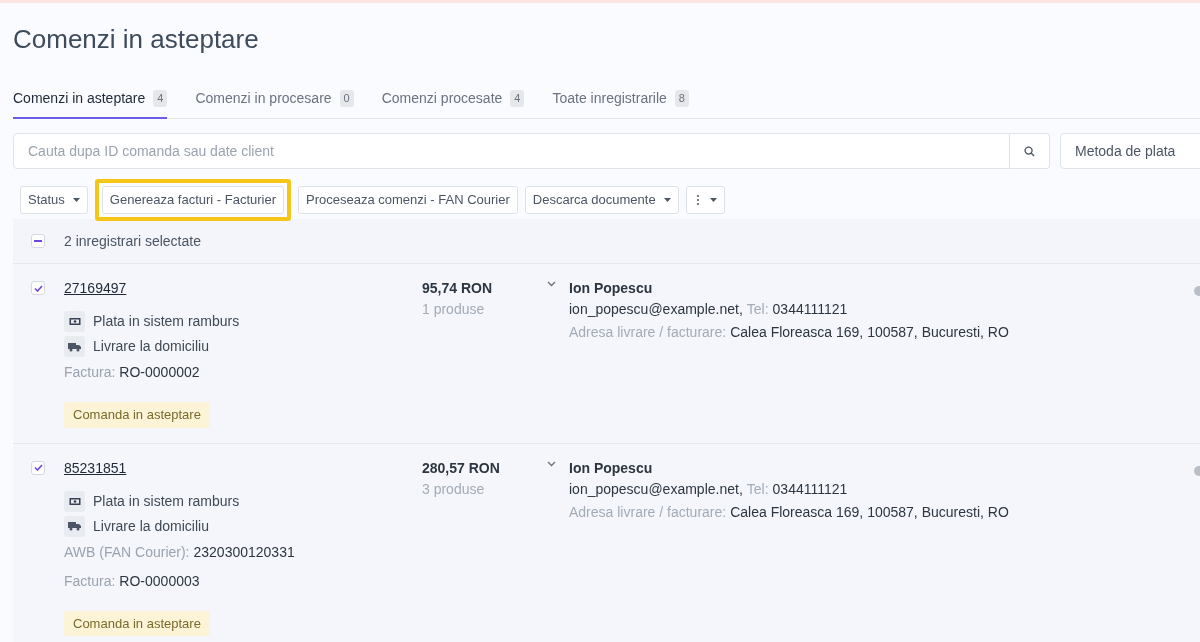 Image resolution: width=1200 pixels, height=642 pixels. Describe the element at coordinates (90, 103) in the screenshot. I see `tab: Comenzi in asteptare 4` at that location.